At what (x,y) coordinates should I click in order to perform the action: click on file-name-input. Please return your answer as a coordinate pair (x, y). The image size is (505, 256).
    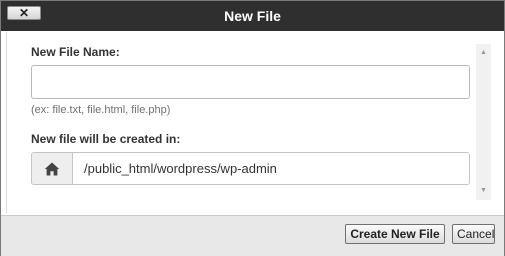
    Looking at the image, I should click on (250, 82).